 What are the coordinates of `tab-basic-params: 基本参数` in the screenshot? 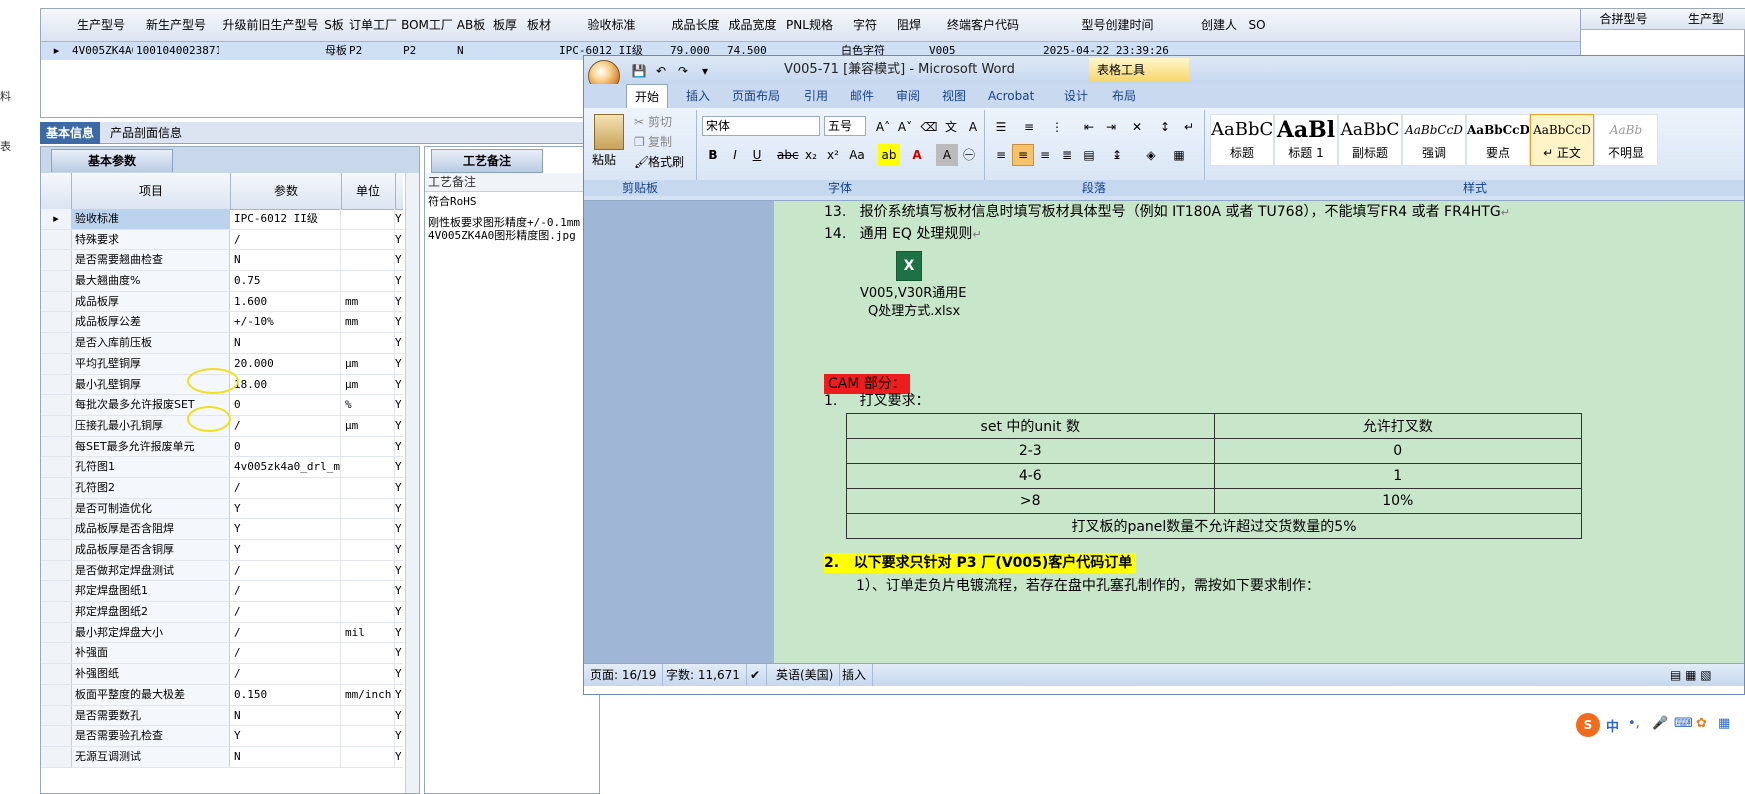 It's located at (112, 160).